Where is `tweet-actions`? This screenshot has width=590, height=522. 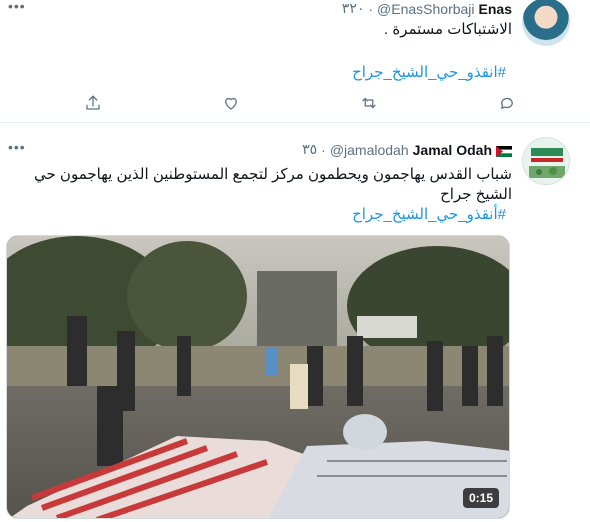
tweet-actions is located at coordinates (300, 103).